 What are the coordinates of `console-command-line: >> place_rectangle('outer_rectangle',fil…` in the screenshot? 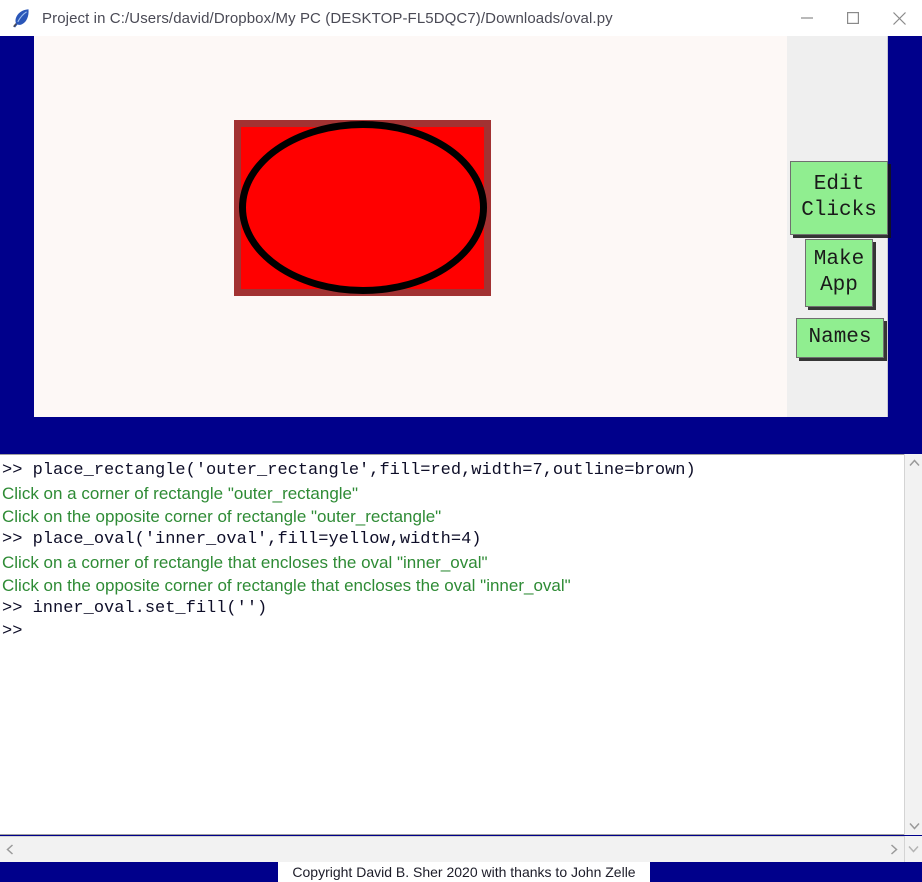 It's located at (349, 470).